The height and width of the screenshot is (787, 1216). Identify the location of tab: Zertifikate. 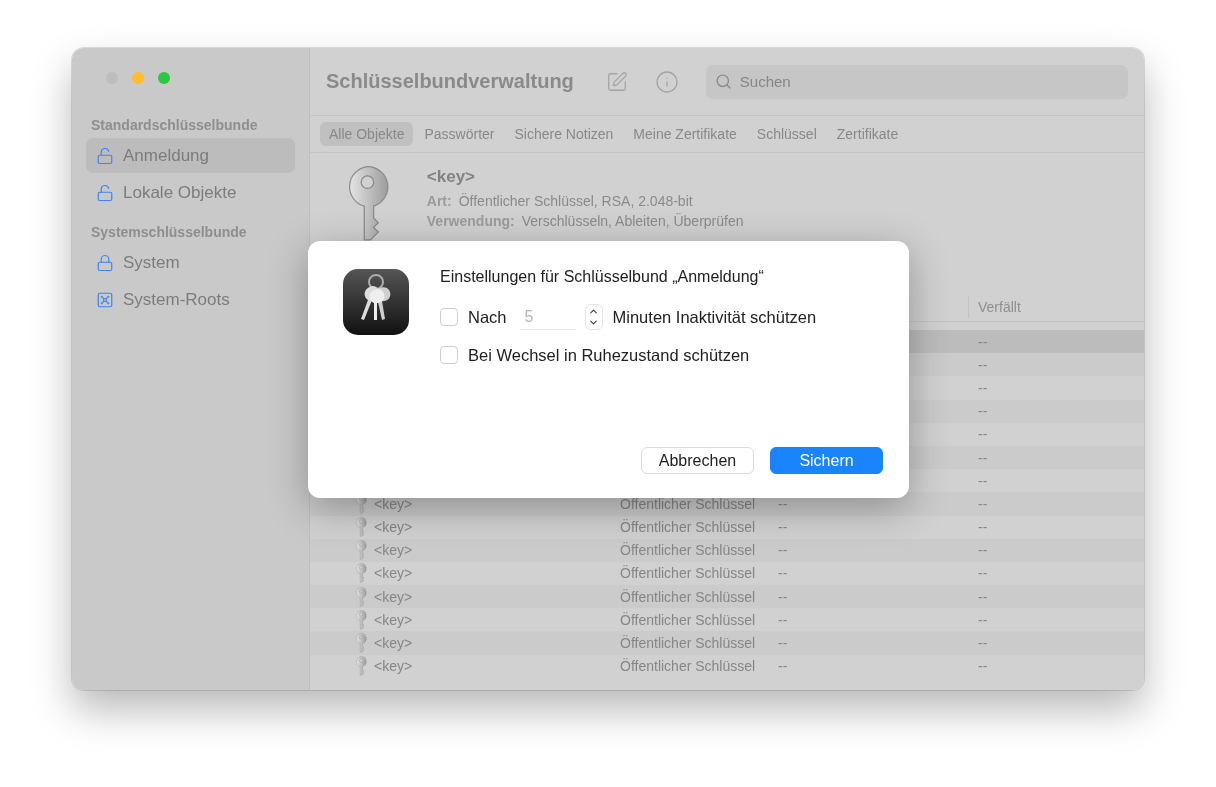
(867, 134).